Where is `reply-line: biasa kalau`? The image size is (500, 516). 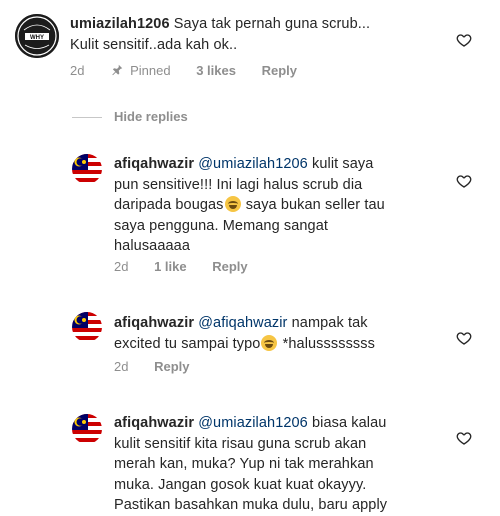 reply-line: biasa kalau is located at coordinates (349, 423).